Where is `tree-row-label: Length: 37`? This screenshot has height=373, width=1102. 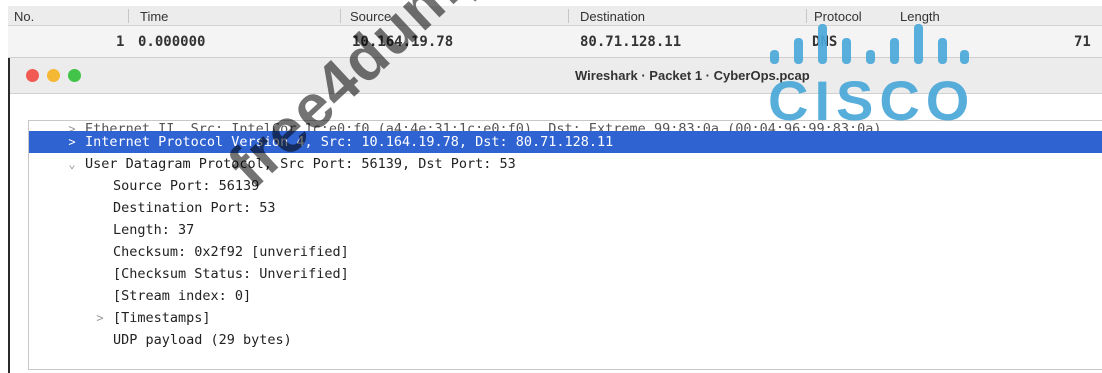
tree-row-label: Length: 37 is located at coordinates (154, 230).